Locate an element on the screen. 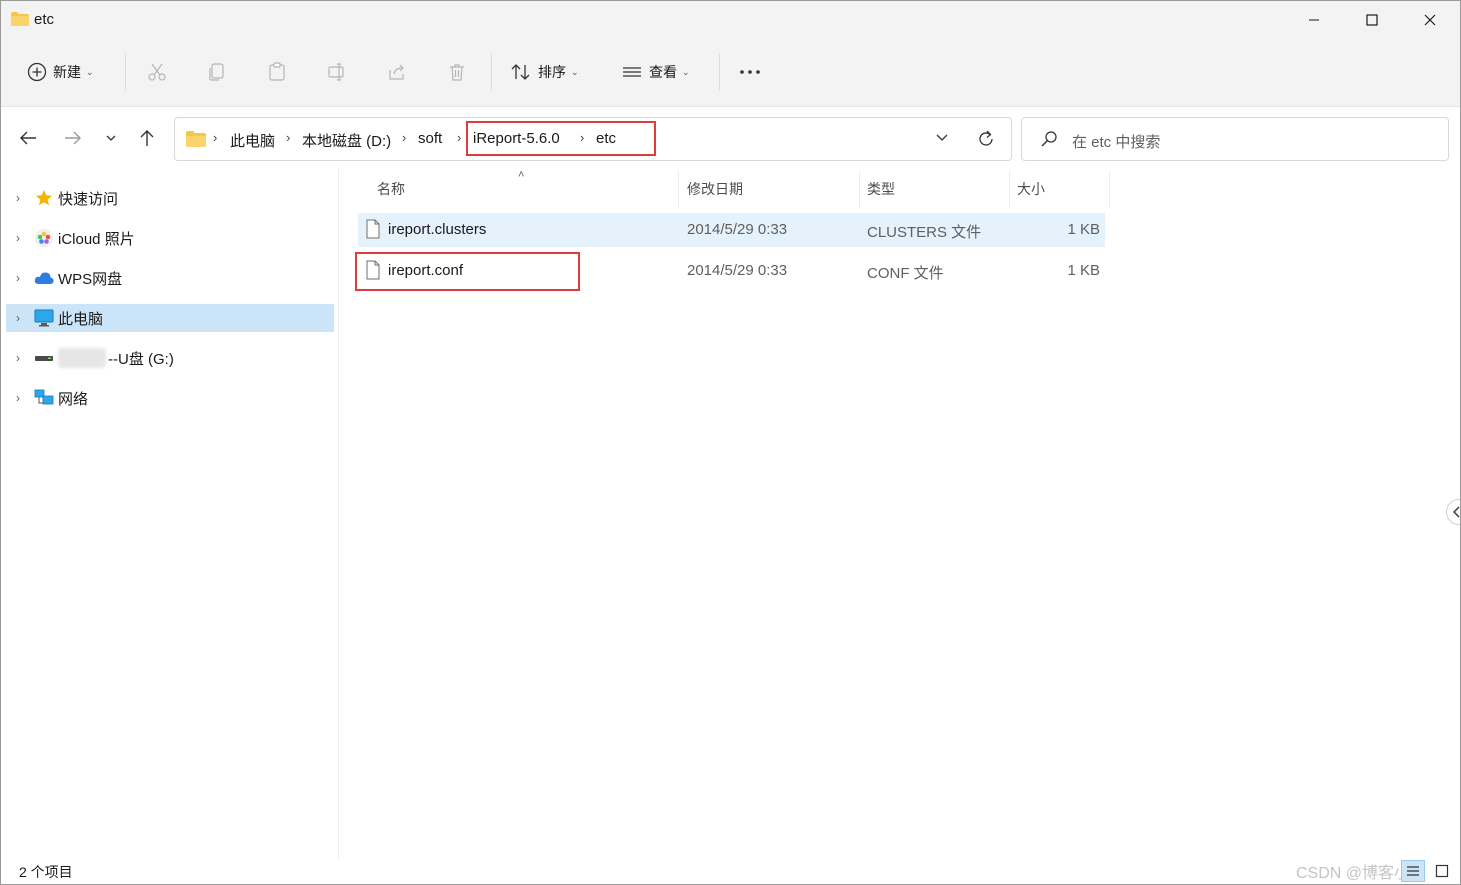  column-header-modified: 修改日期 is located at coordinates (715, 189).